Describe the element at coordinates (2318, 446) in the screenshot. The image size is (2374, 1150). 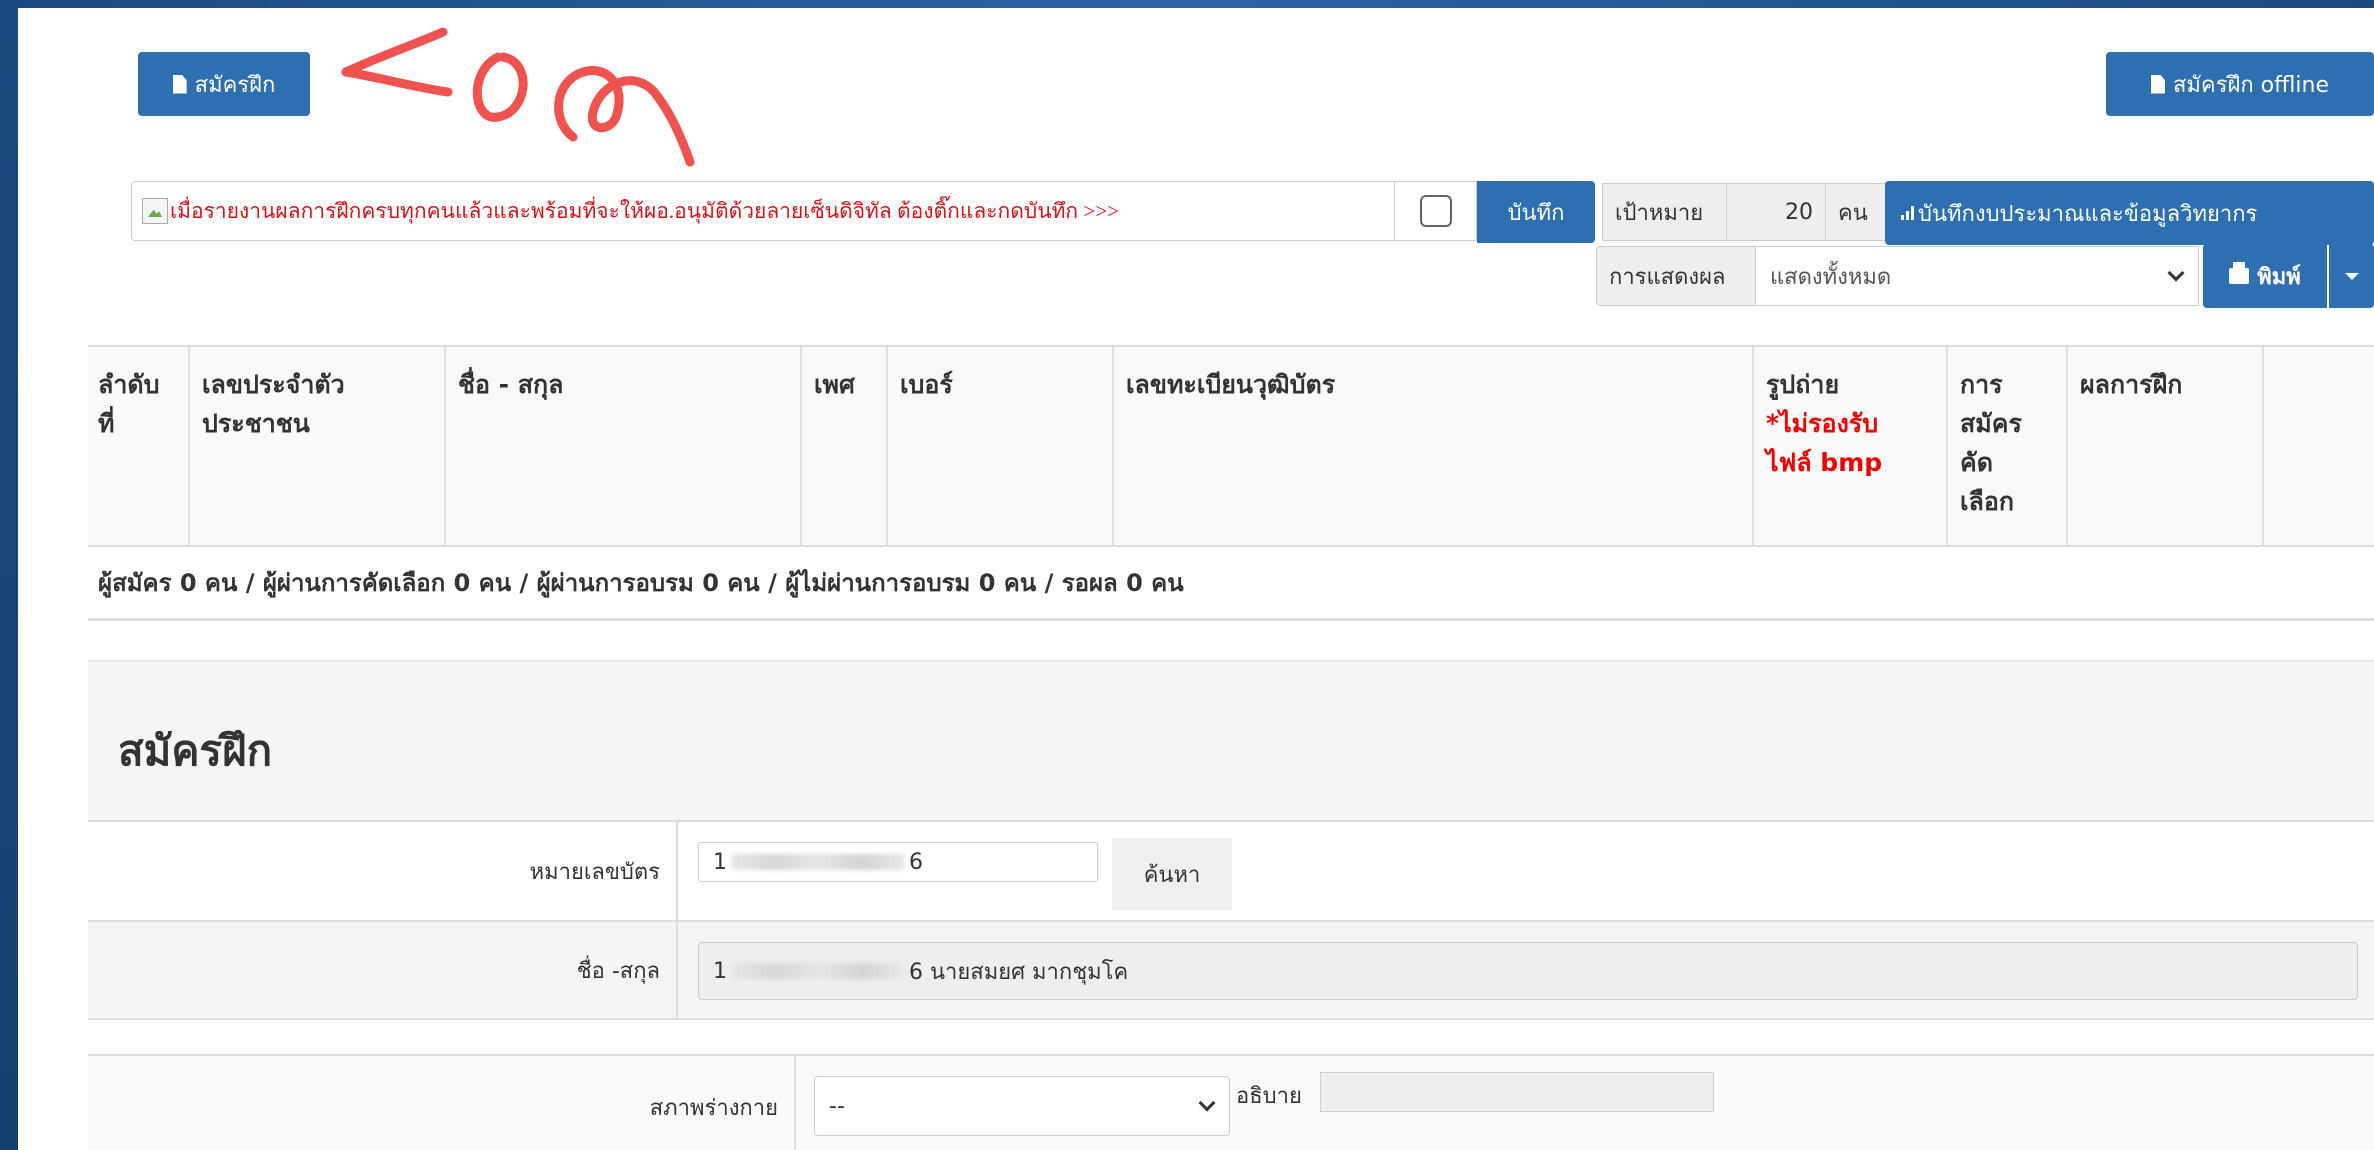
I see `column-actions` at that location.